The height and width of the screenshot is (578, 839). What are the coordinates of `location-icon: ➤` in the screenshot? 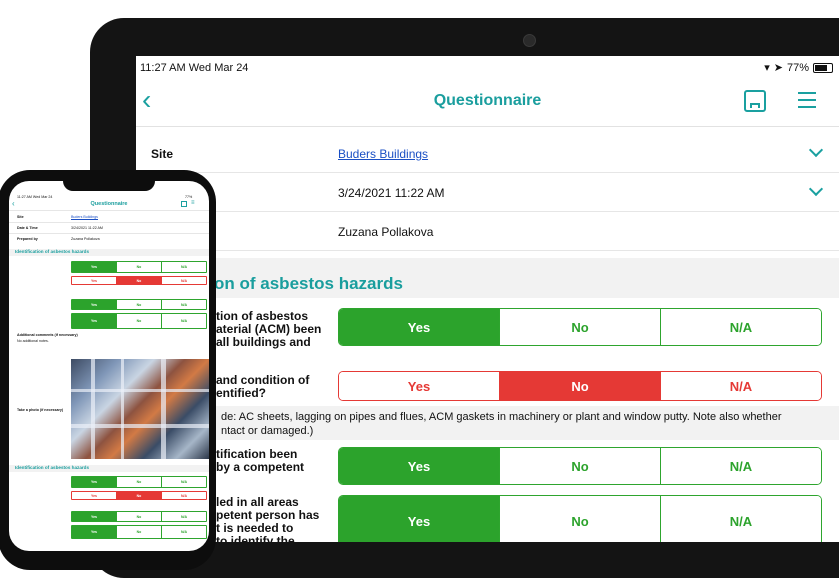 It's located at (778, 68).